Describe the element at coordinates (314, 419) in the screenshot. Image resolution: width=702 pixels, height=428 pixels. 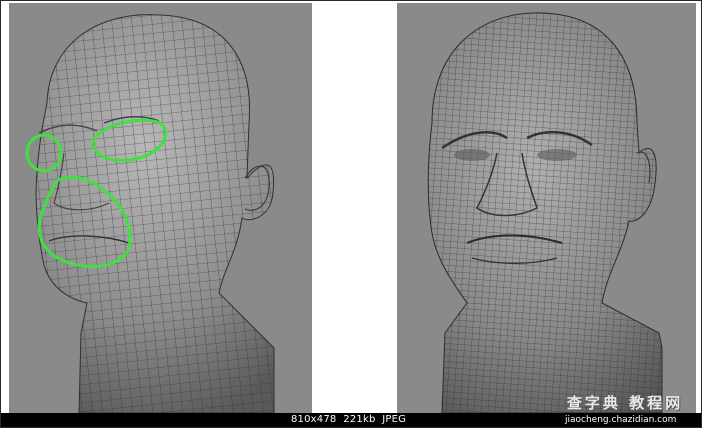
I see `image-dimensions: 810x478` at that location.